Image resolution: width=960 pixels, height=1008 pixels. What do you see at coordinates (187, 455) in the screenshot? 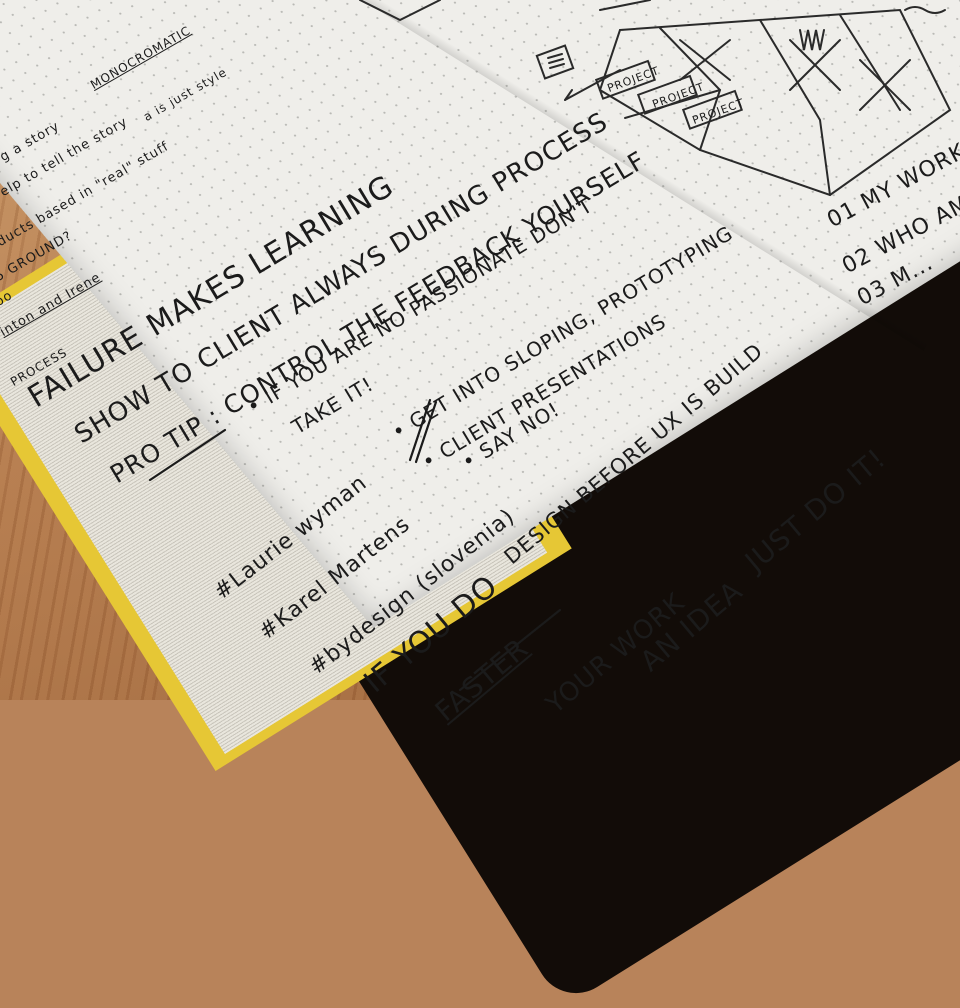
I see `pro-tip-underline` at bounding box center [187, 455].